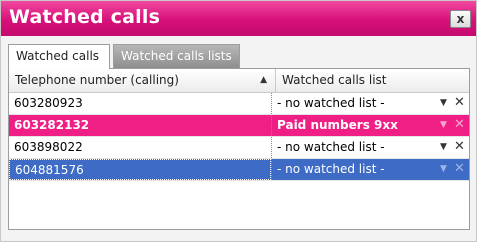 The height and width of the screenshot is (242, 477). Describe the element at coordinates (372, 80) in the screenshot. I see `column-header-watched-calls-list: Watched calls list` at that location.